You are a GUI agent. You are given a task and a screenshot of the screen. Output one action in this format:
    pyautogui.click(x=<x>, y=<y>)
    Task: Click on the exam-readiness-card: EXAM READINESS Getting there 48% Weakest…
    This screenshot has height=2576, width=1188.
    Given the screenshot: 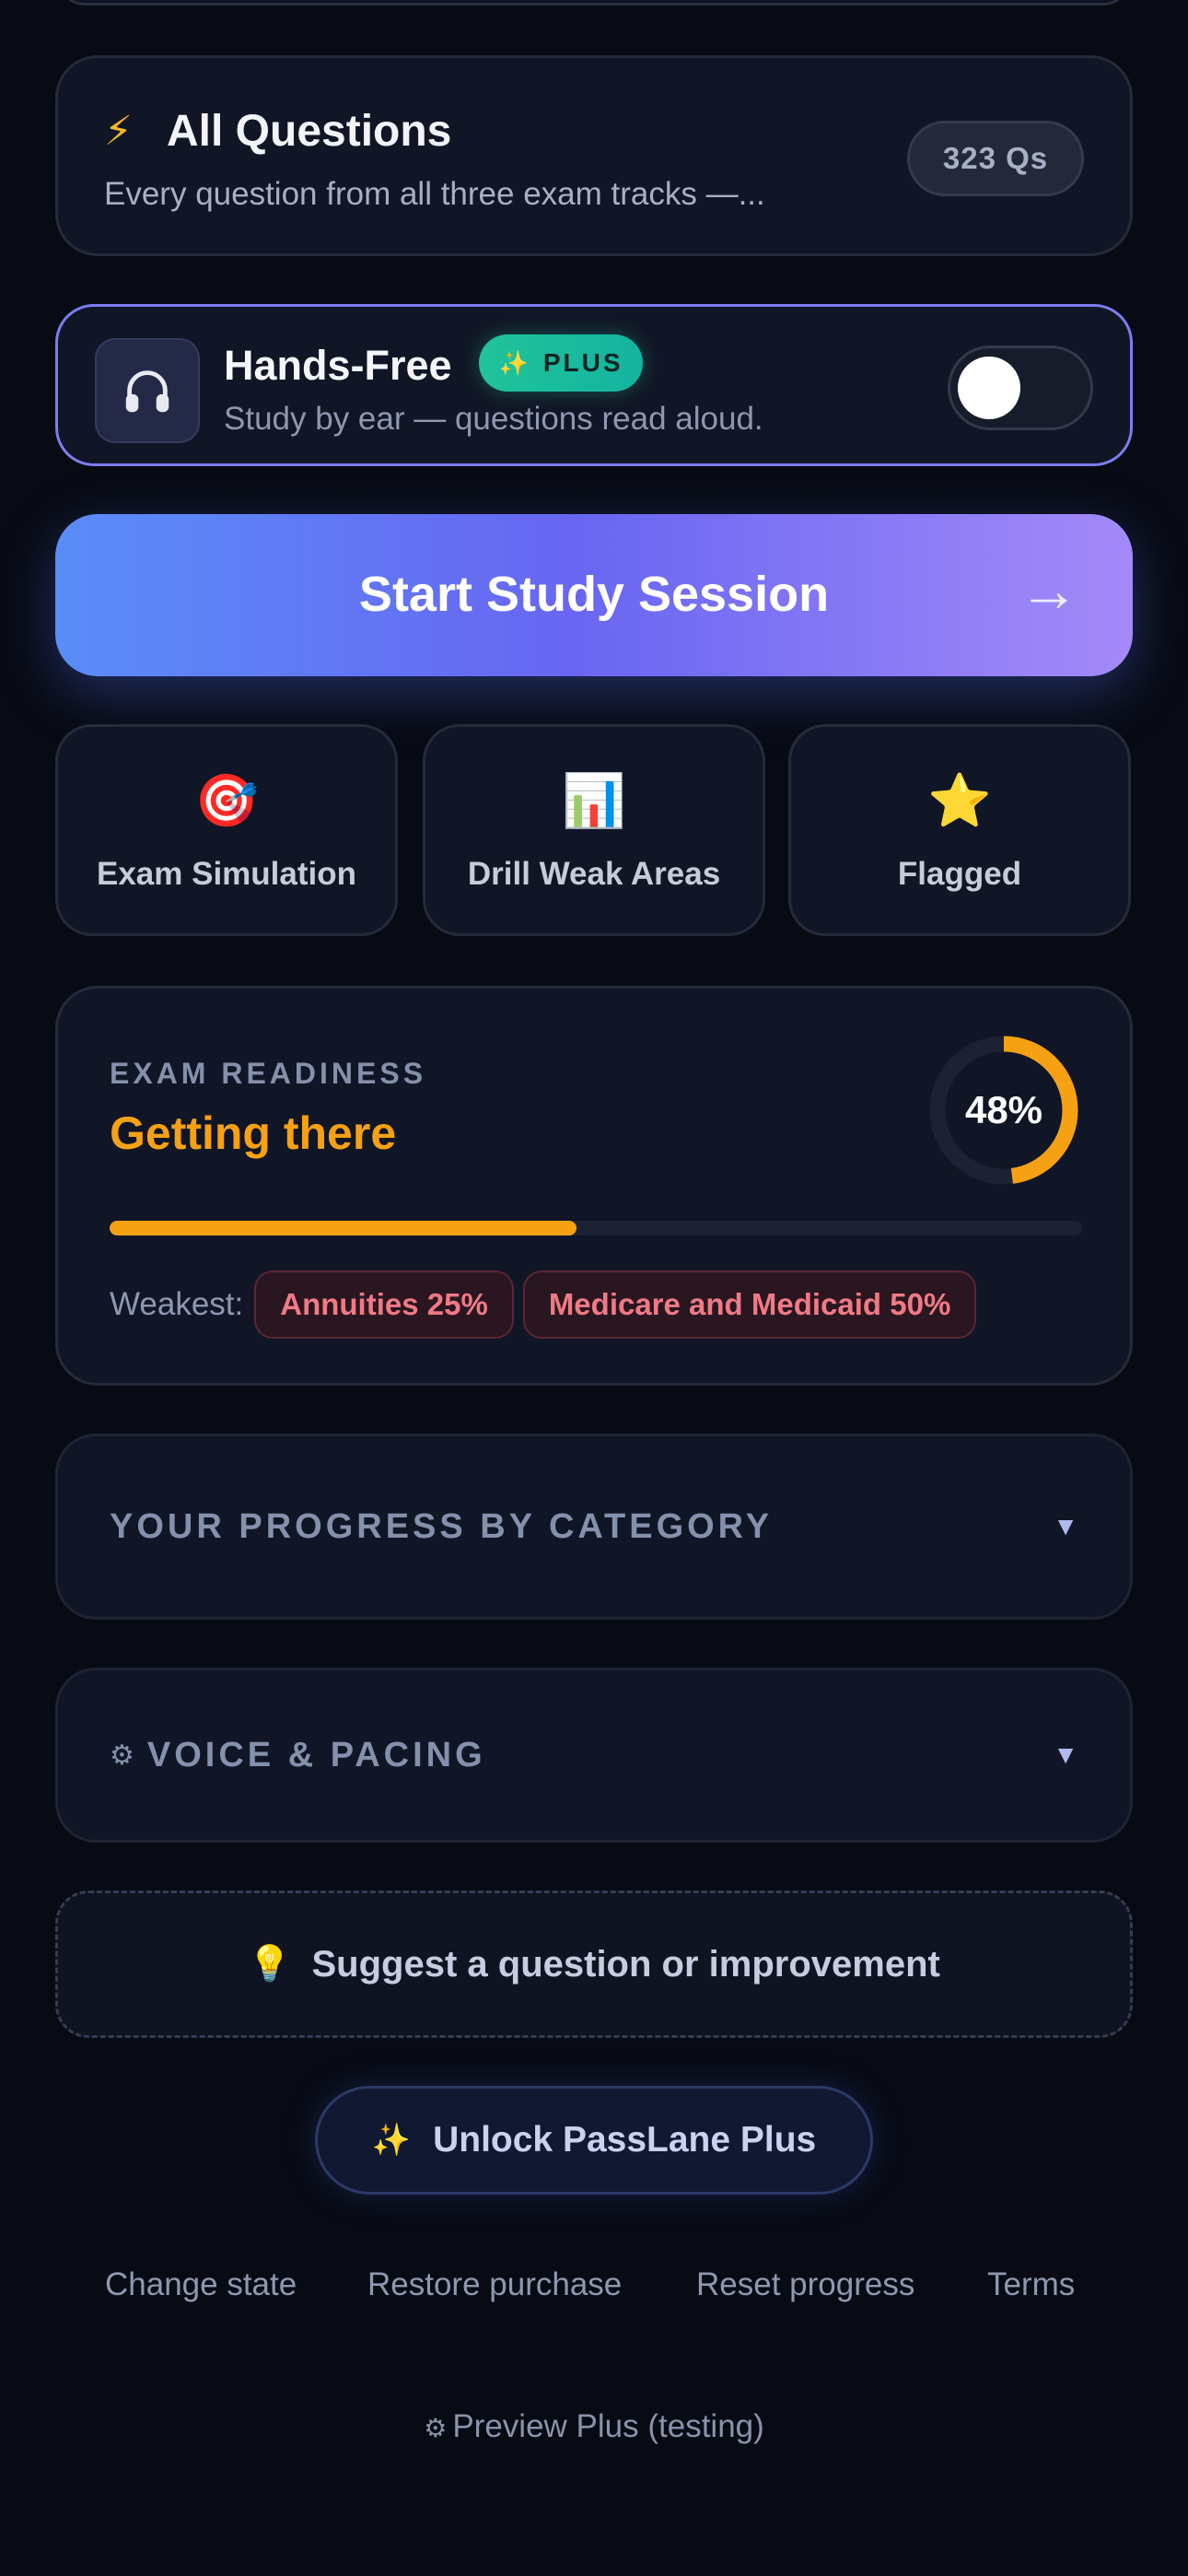 What is the action you would take?
    pyautogui.click(x=594, y=1186)
    